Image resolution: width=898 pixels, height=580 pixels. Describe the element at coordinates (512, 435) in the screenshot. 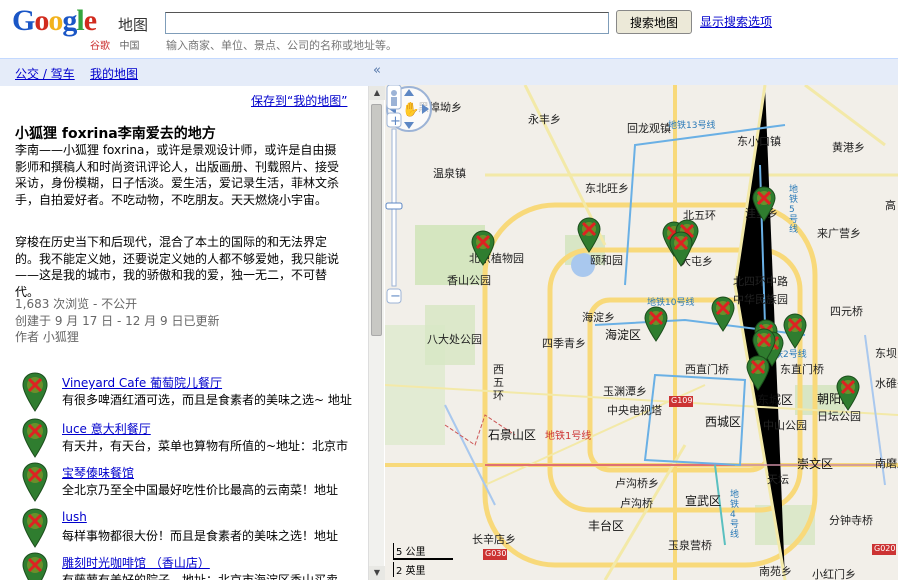

I see `map-label: 石景山区` at that location.